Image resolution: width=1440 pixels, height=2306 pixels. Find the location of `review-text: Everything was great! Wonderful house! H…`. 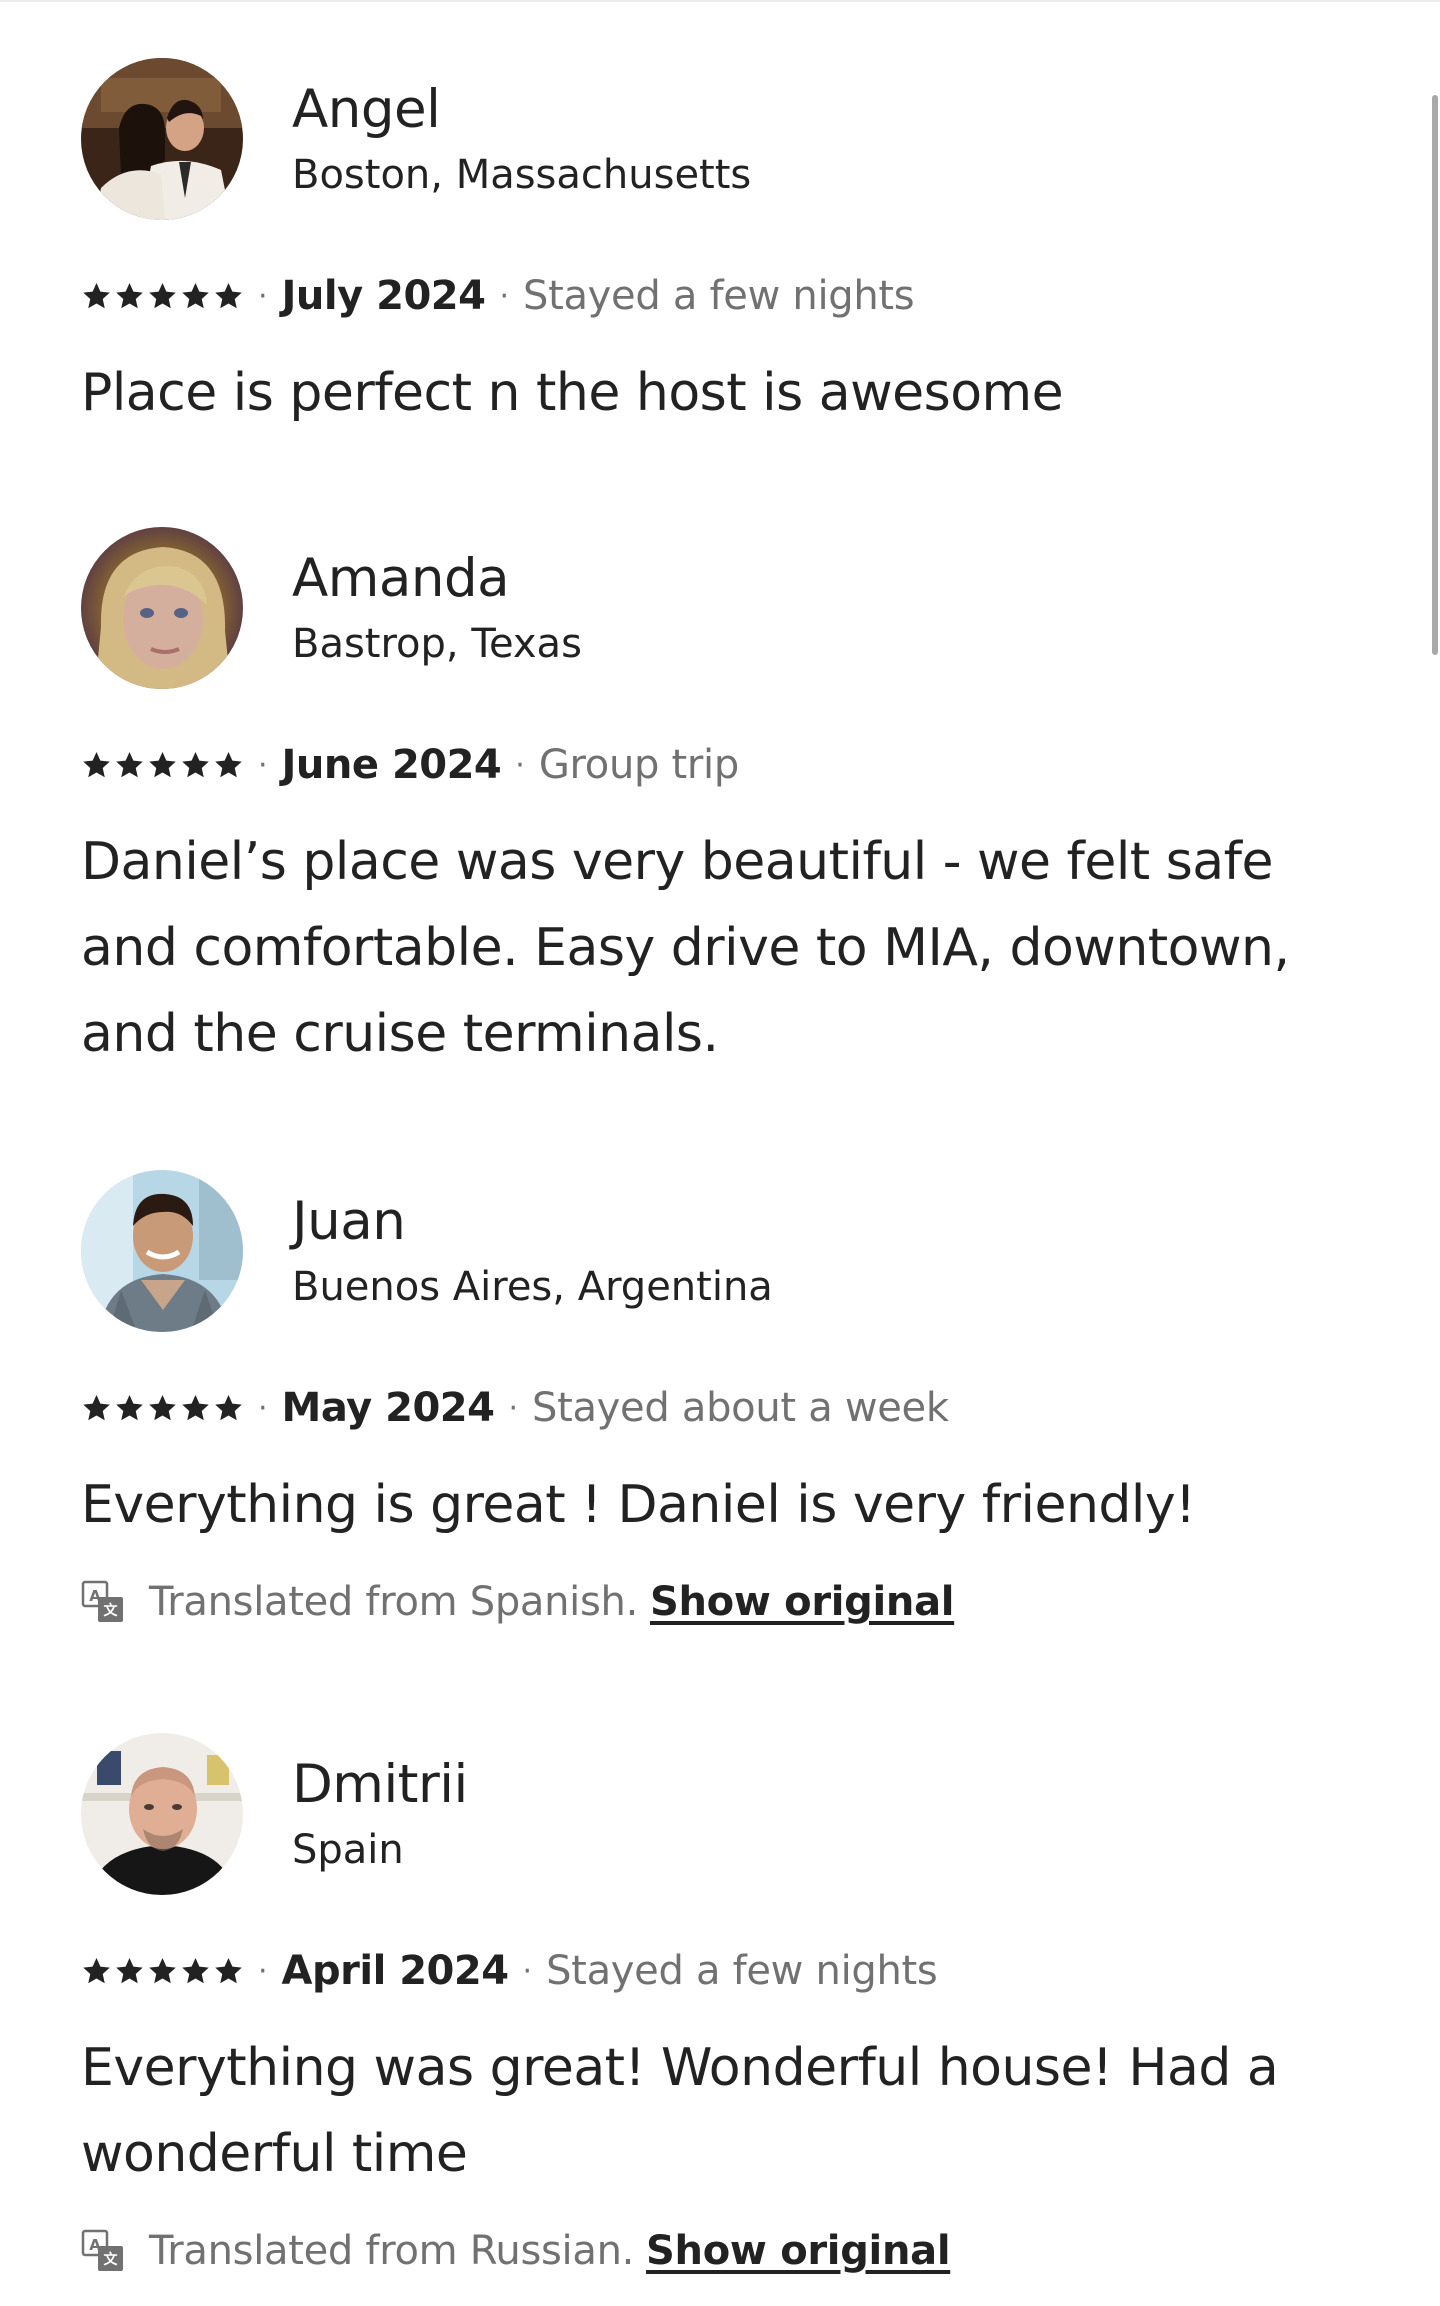

review-text: Everything was great! Wonderful house! H… is located at coordinates (680, 2111).